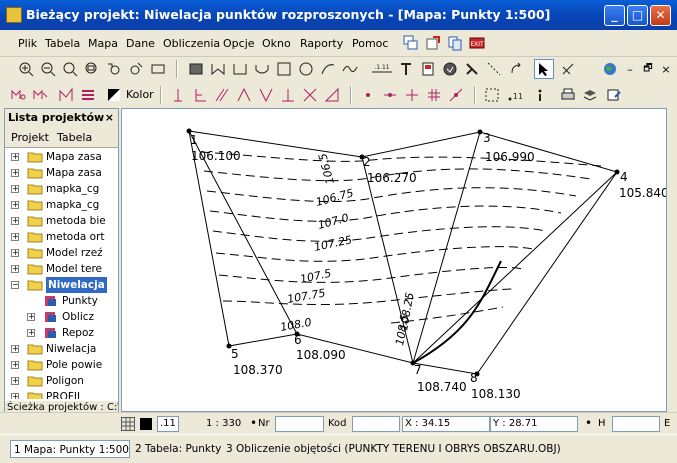 This screenshot has width=677, height=463. Describe the element at coordinates (310, 95) in the screenshot. I see `intersect-tool-icon` at that location.